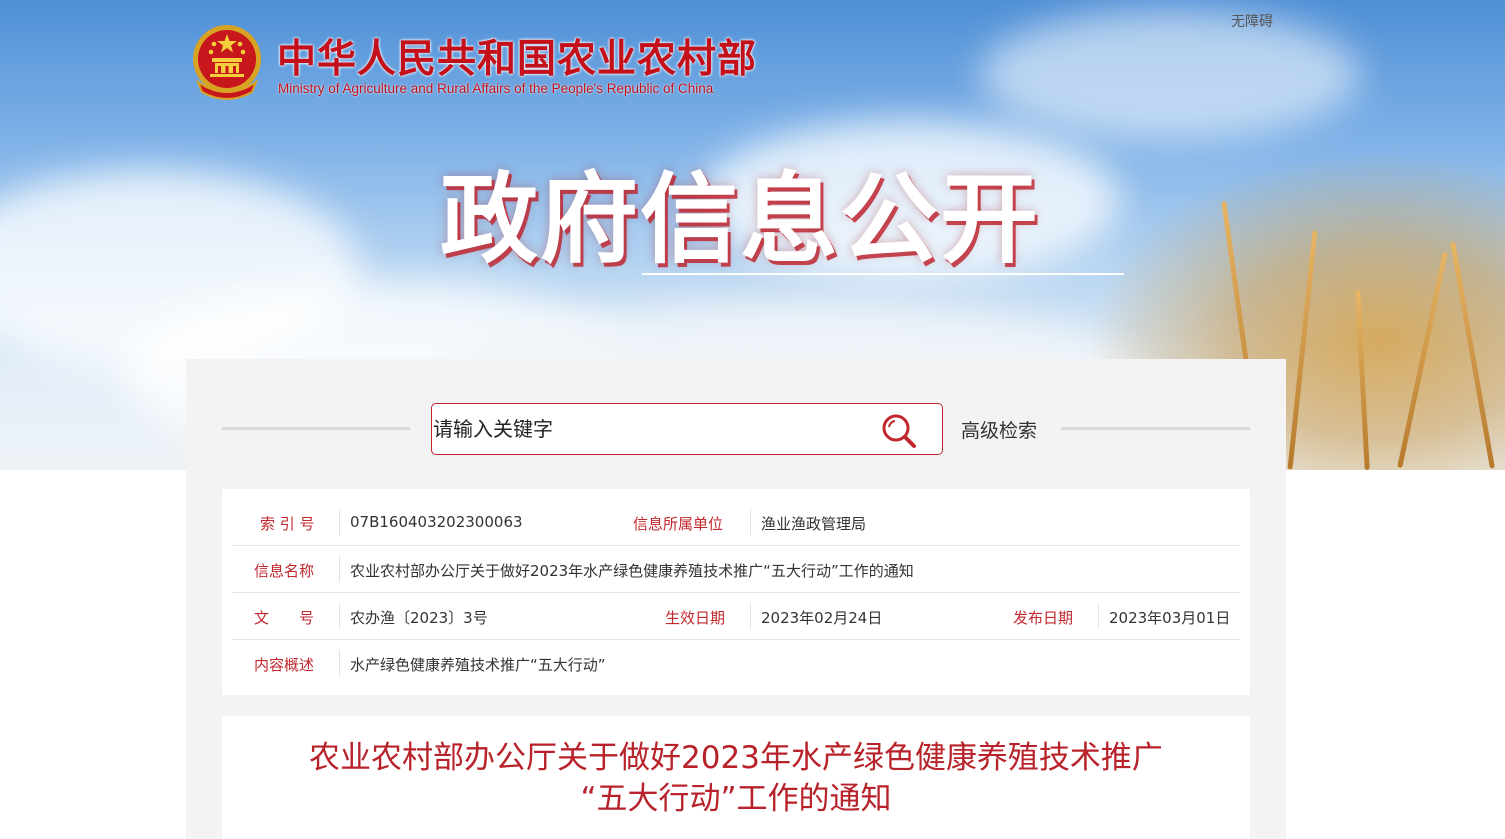  I want to click on table-row: 索 引 号 07B160403202300063 信息所属单位 渔业渔政管理局, so click(736, 522).